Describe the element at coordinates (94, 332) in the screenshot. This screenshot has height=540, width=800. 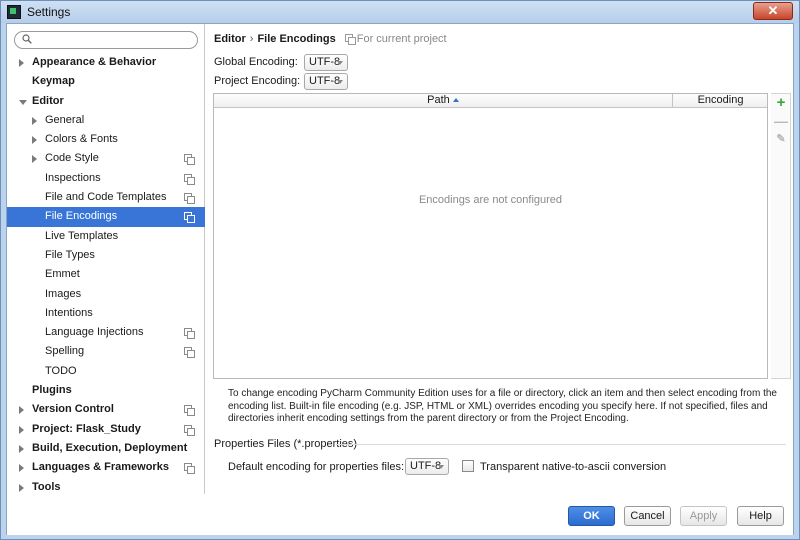
I see `sidebar-item-label: Language Injections` at that location.